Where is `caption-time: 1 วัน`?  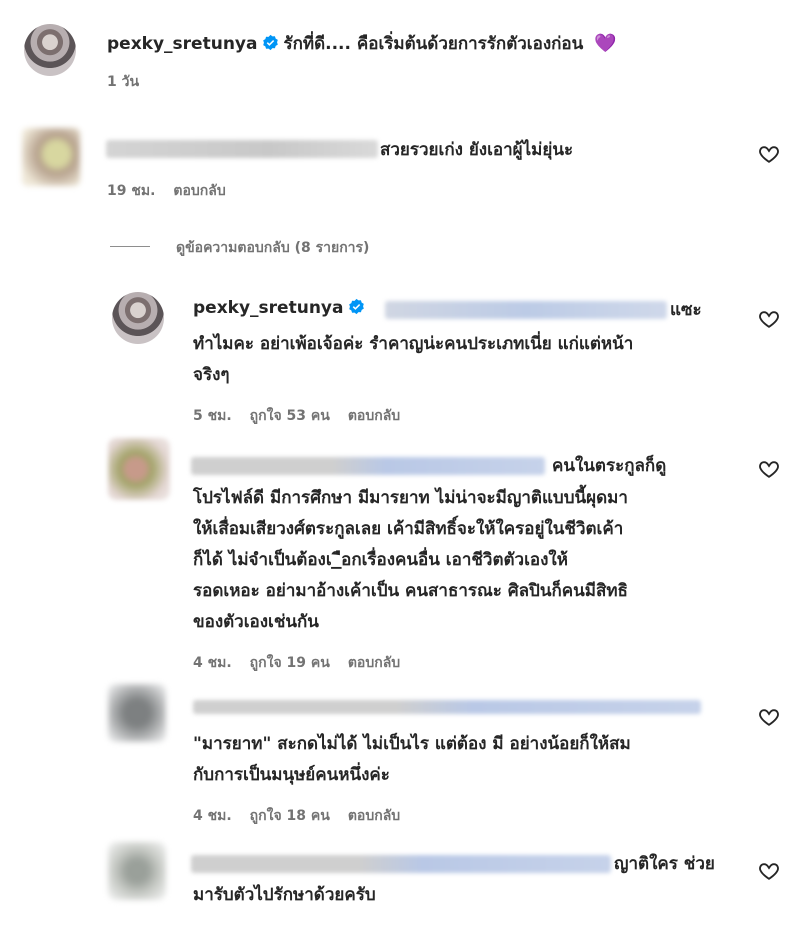
caption-time: 1 วัน is located at coordinates (123, 82).